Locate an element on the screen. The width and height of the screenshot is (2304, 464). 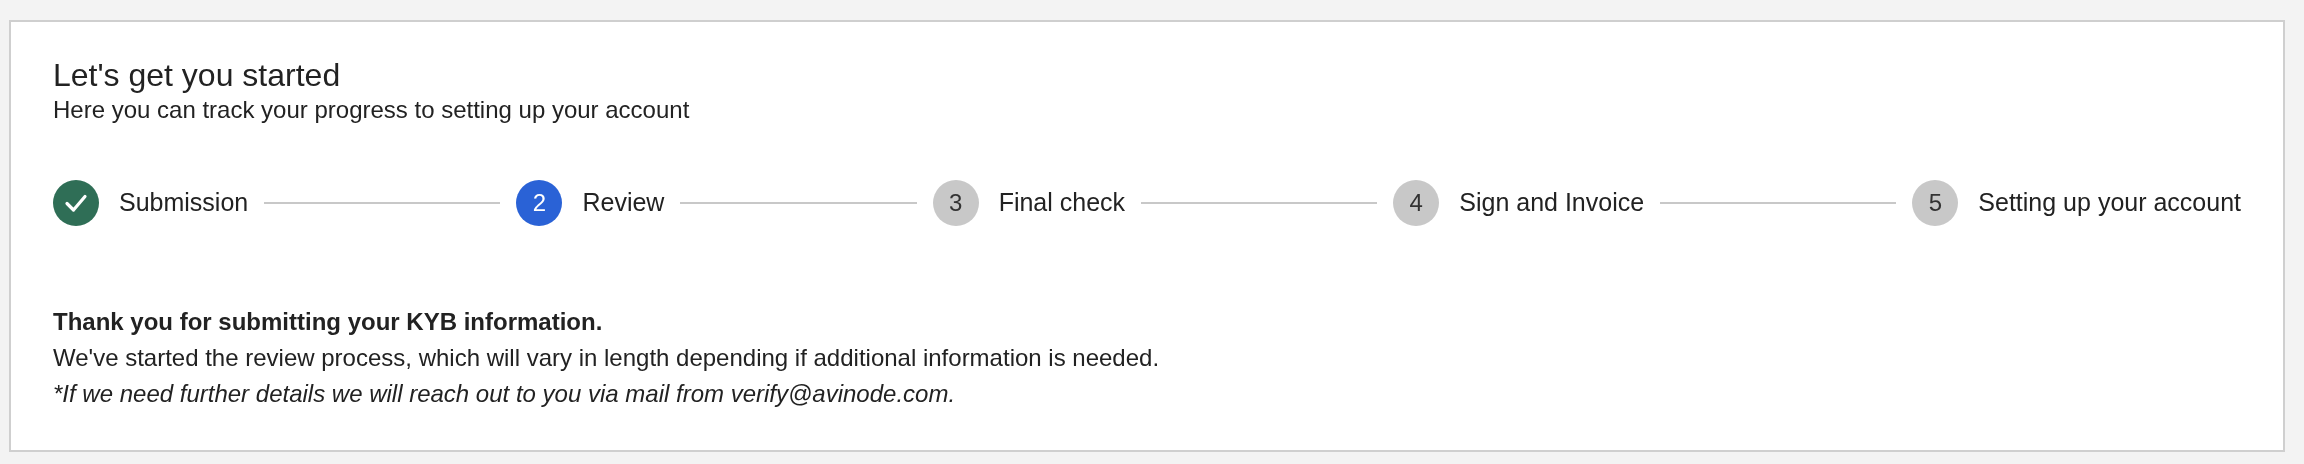
step-number: 2 is located at coordinates (539, 202).